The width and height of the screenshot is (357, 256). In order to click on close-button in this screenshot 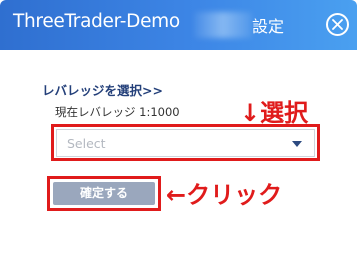, I will do `click(337, 24)`.